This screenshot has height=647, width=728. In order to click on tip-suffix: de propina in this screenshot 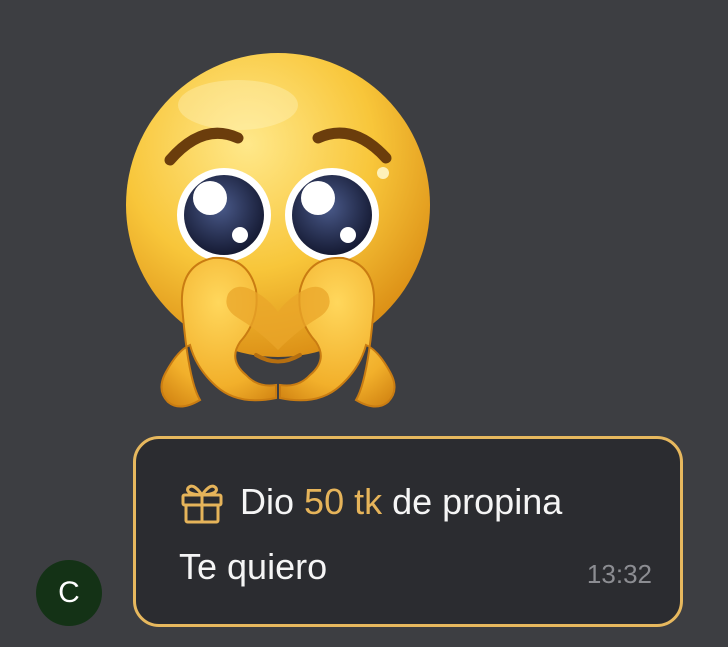, I will do `click(477, 501)`.